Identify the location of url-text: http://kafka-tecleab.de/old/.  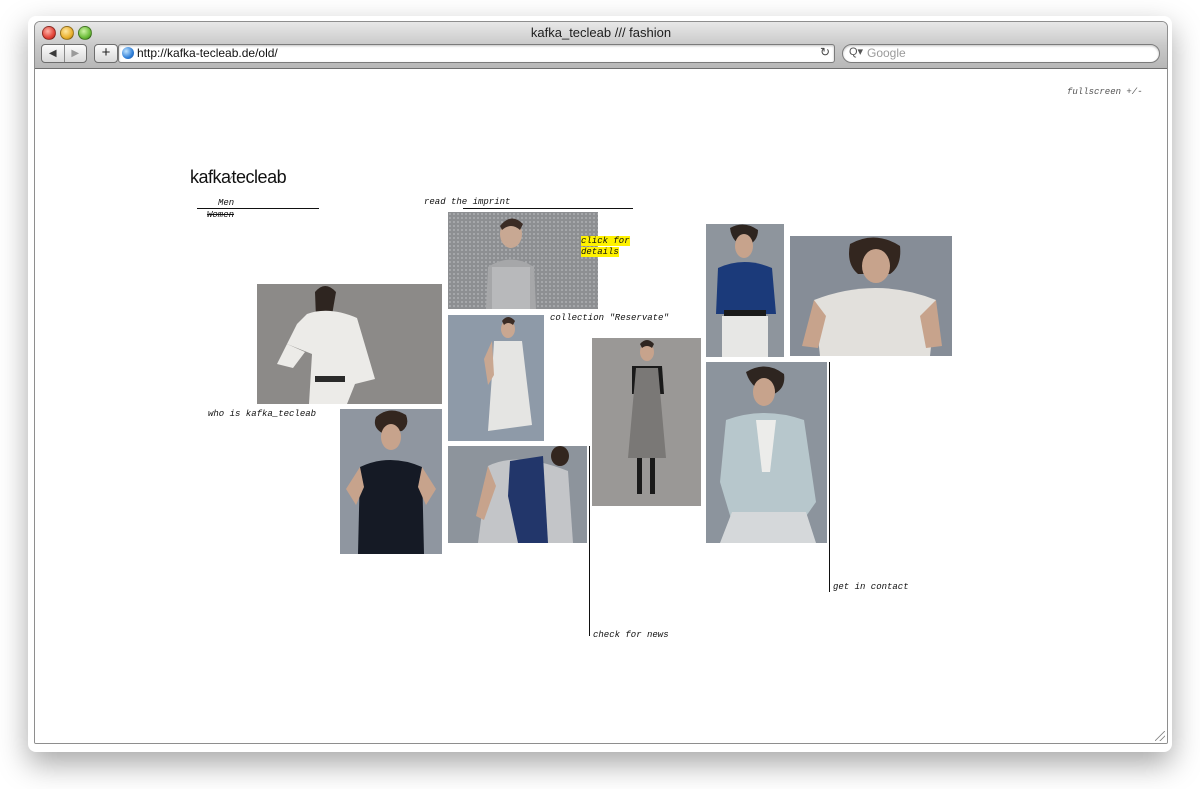
(207, 53).